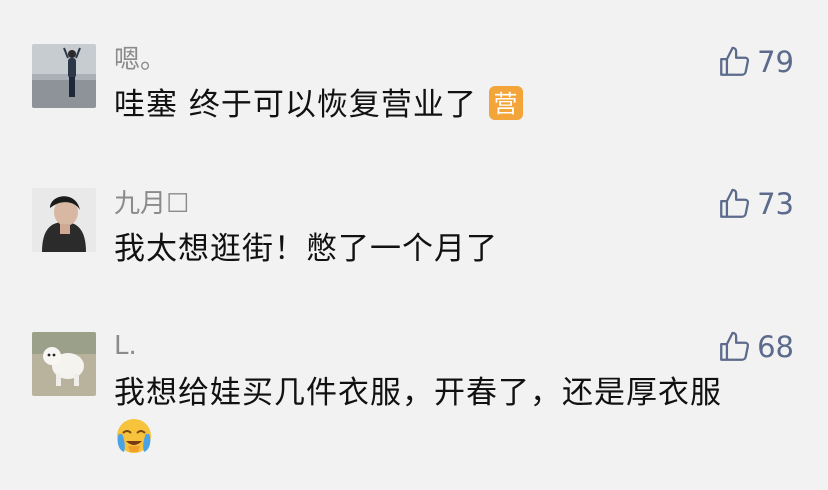 The width and height of the screenshot is (828, 490). I want to click on like-button: 68, so click(755, 347).